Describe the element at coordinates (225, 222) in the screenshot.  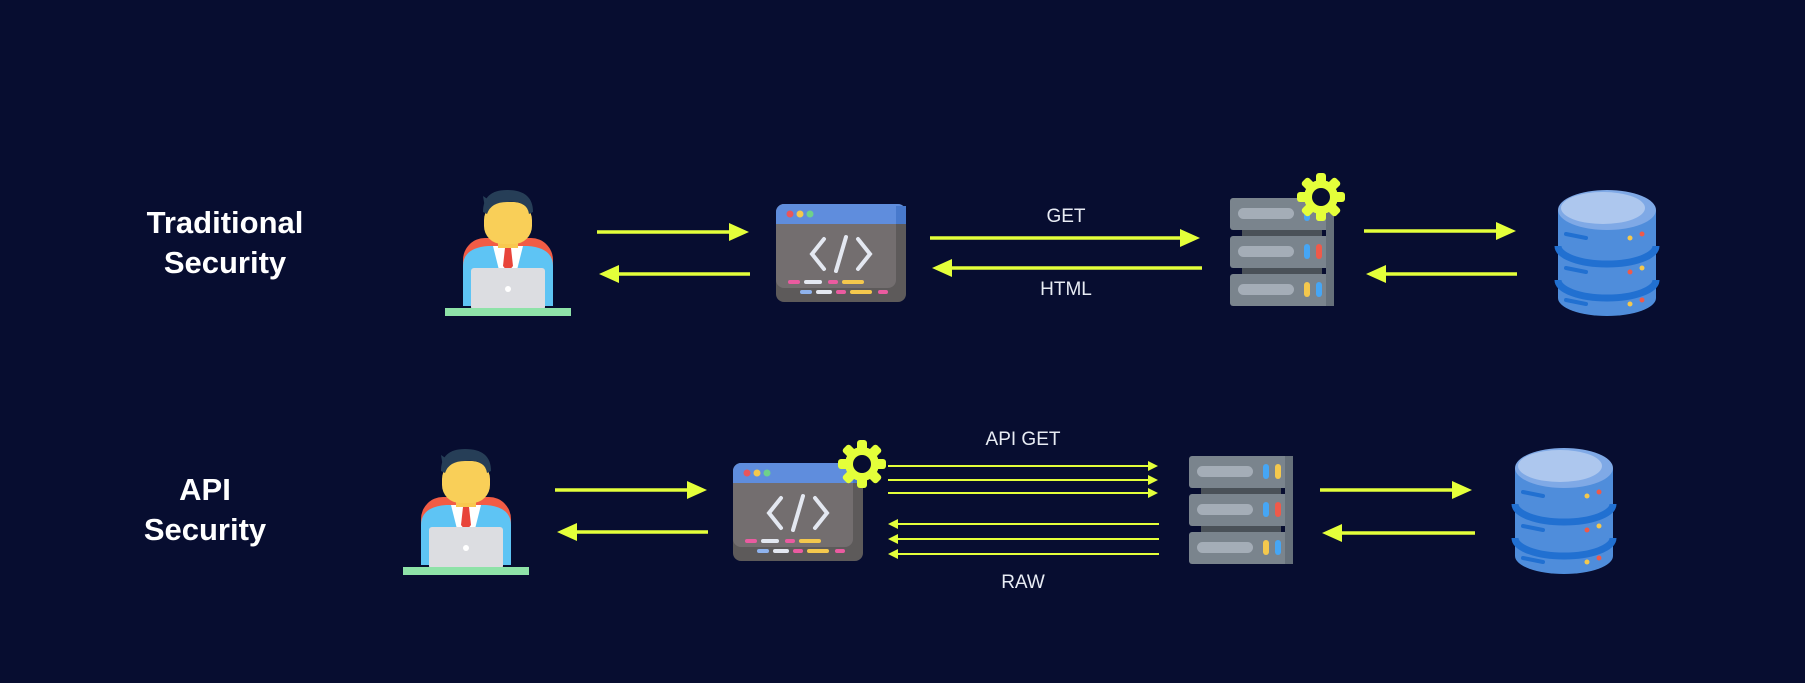
I see `label-line-1: Traditional` at that location.